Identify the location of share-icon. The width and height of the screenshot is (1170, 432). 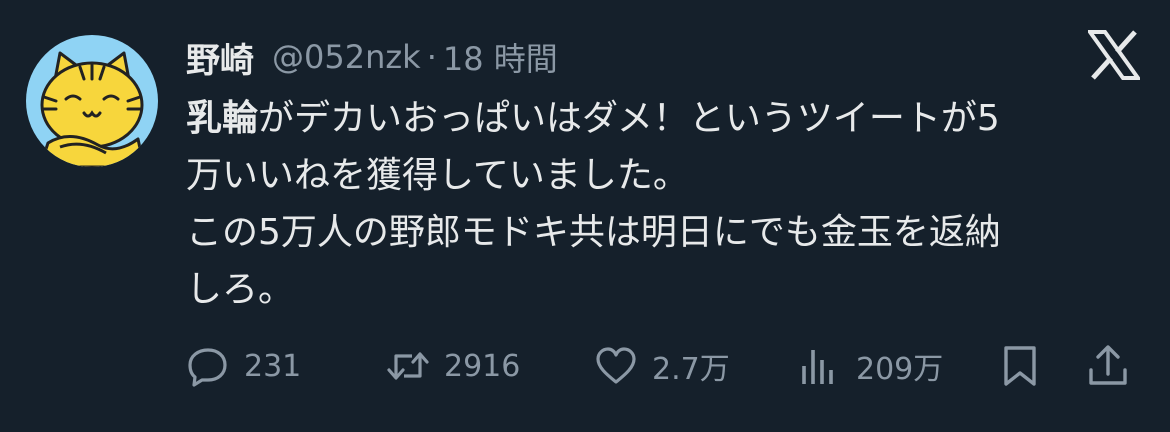
(1108, 365).